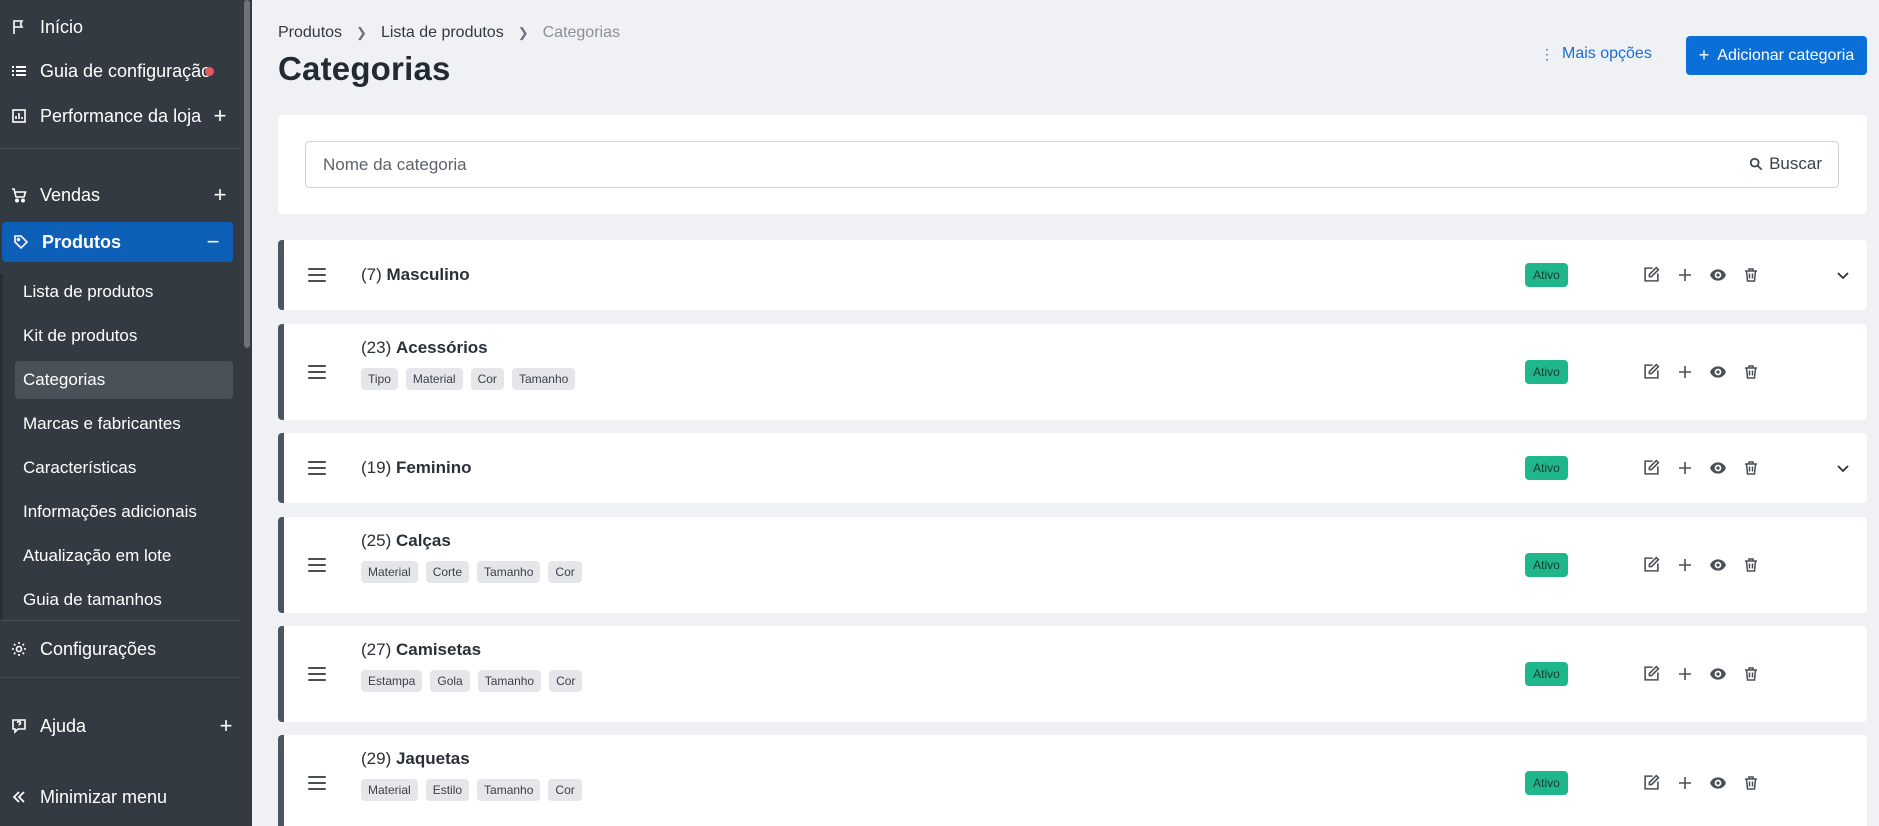  Describe the element at coordinates (1072, 275) in the screenshot. I see `category-row: (7) Masculino Ativo` at that location.